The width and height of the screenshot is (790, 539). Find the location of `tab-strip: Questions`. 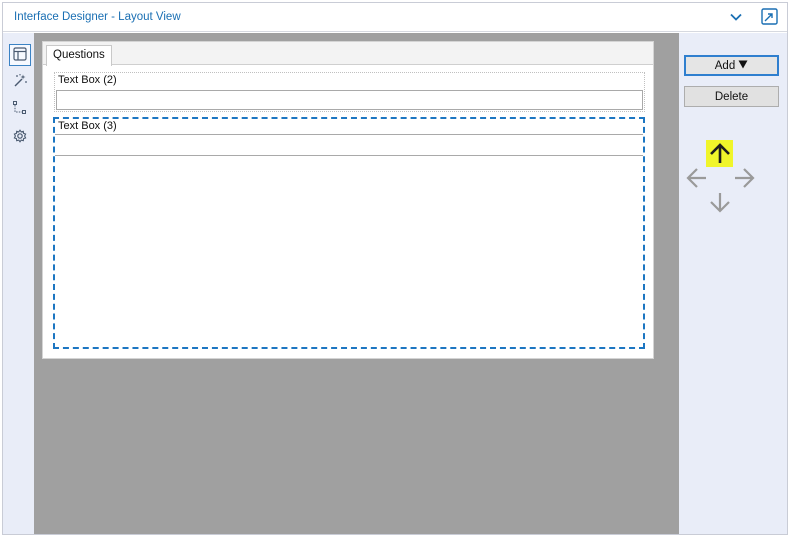

tab-strip: Questions is located at coordinates (348, 54).